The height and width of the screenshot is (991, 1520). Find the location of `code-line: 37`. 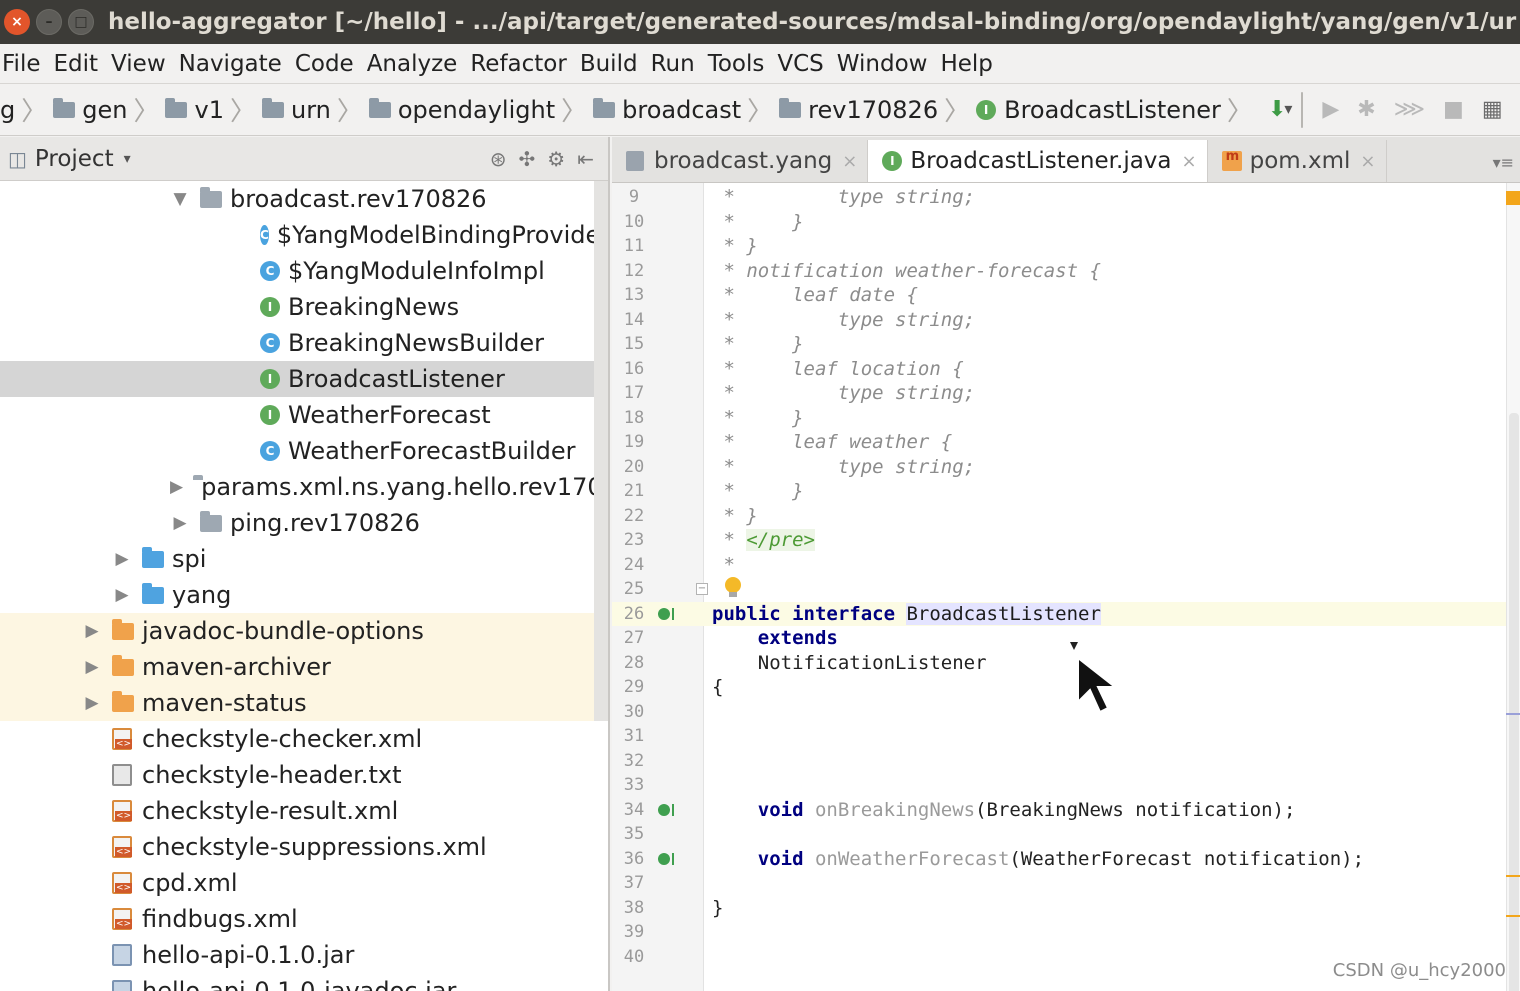

code-line: 37 is located at coordinates (1060, 883).